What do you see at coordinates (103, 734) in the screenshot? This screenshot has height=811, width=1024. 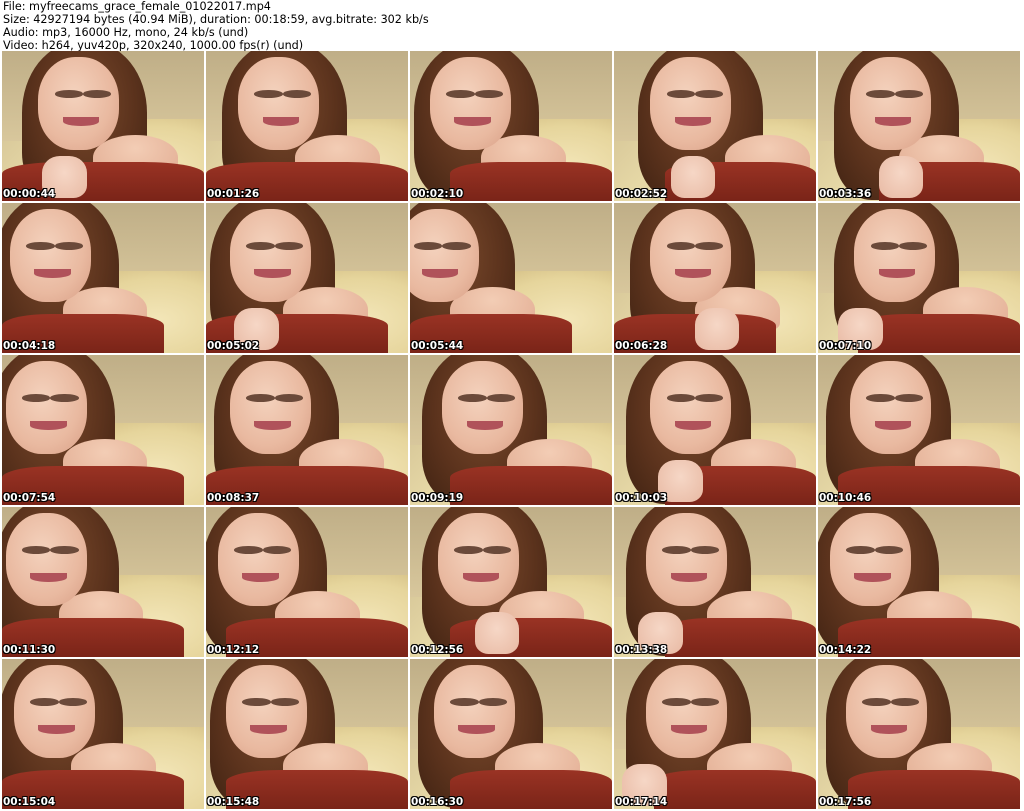 I see `video-thumbnail: 00:15:04` at bounding box center [103, 734].